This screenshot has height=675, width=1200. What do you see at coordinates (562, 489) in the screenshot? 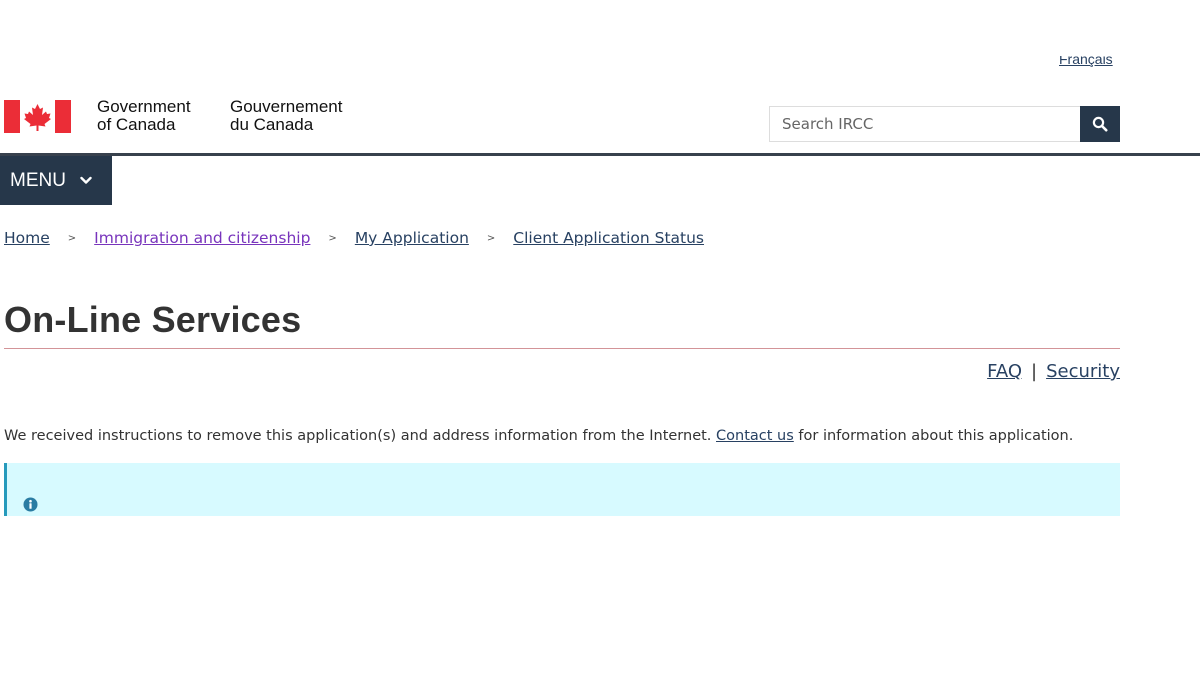
I see `info-alert` at bounding box center [562, 489].